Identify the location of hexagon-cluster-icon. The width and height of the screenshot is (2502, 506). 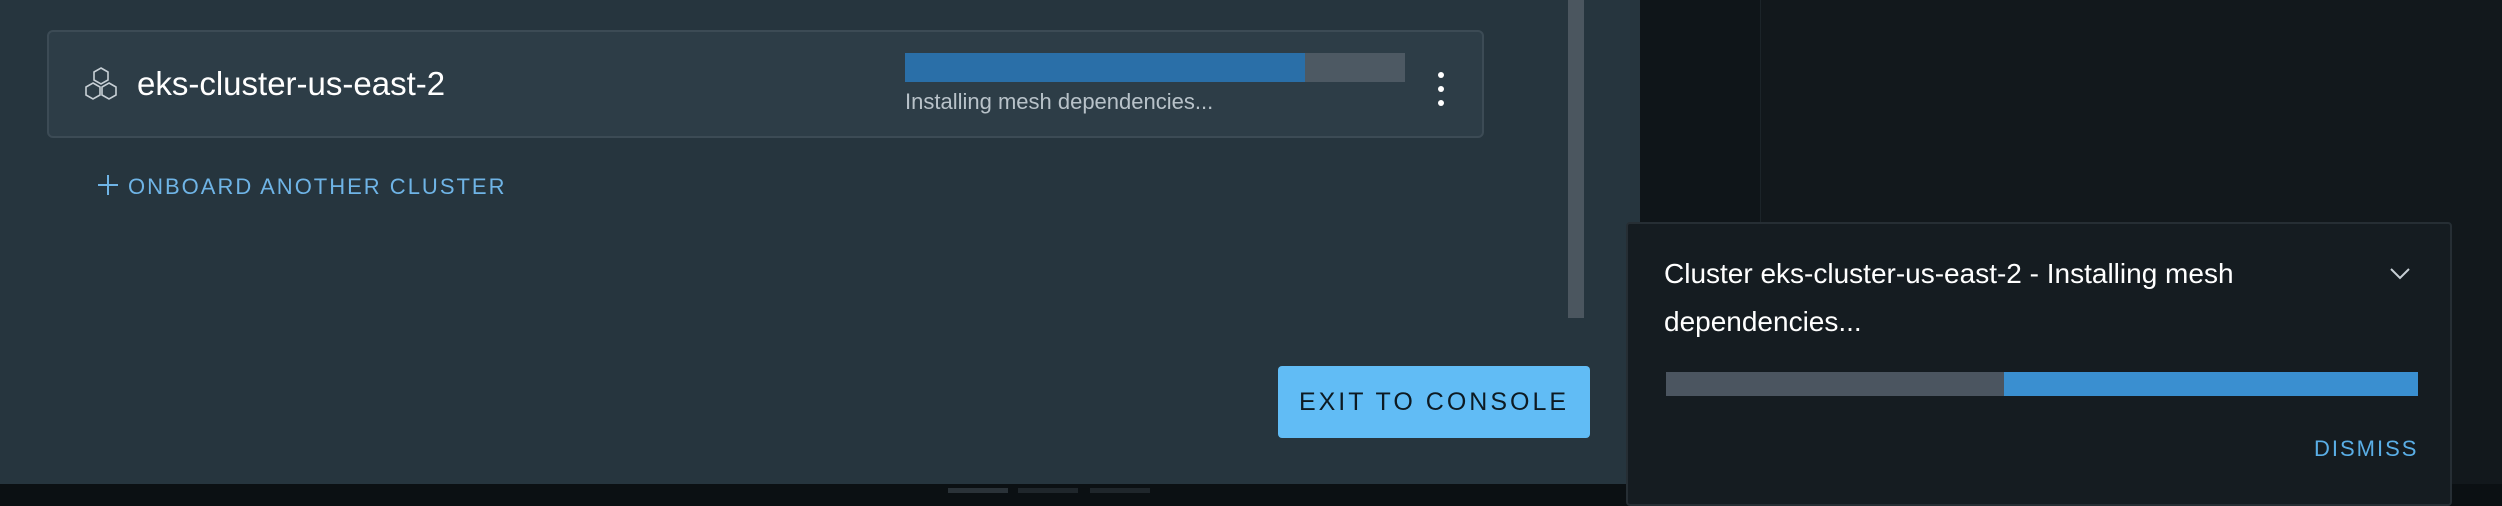
(101, 83).